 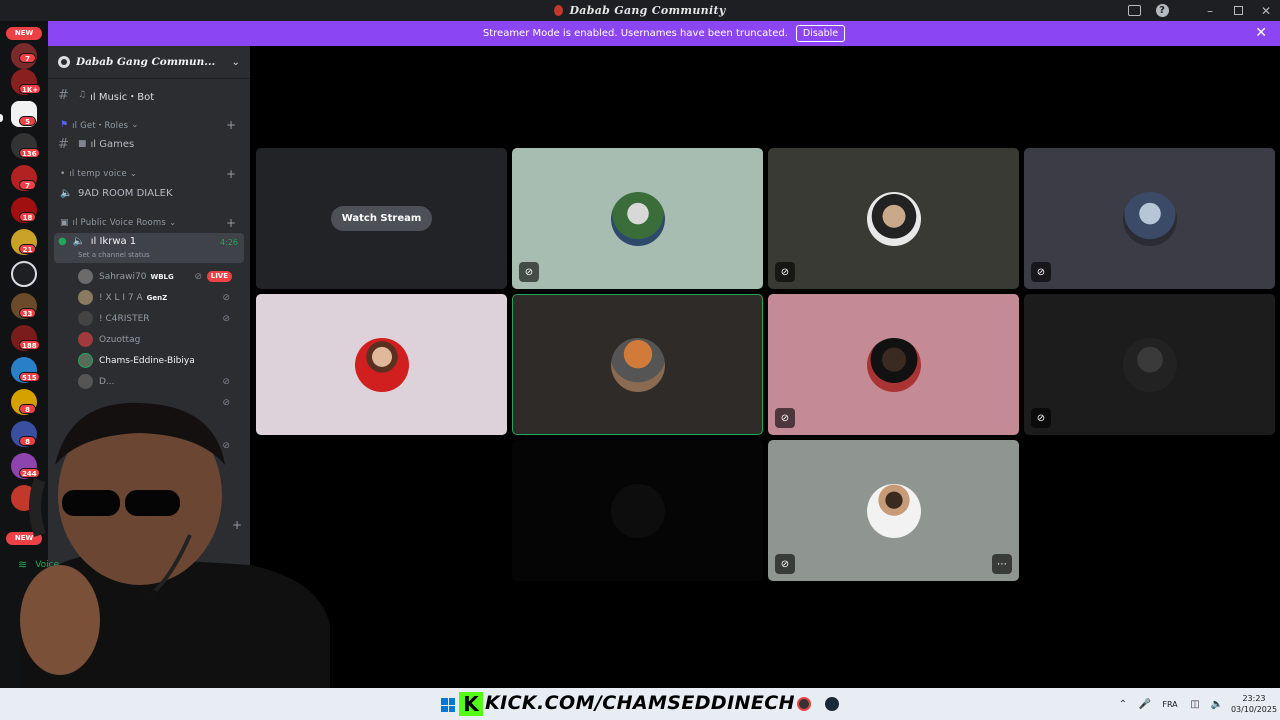 What do you see at coordinates (121, 297) in the screenshot?
I see `member-name: ! X L I 7 A` at bounding box center [121, 297].